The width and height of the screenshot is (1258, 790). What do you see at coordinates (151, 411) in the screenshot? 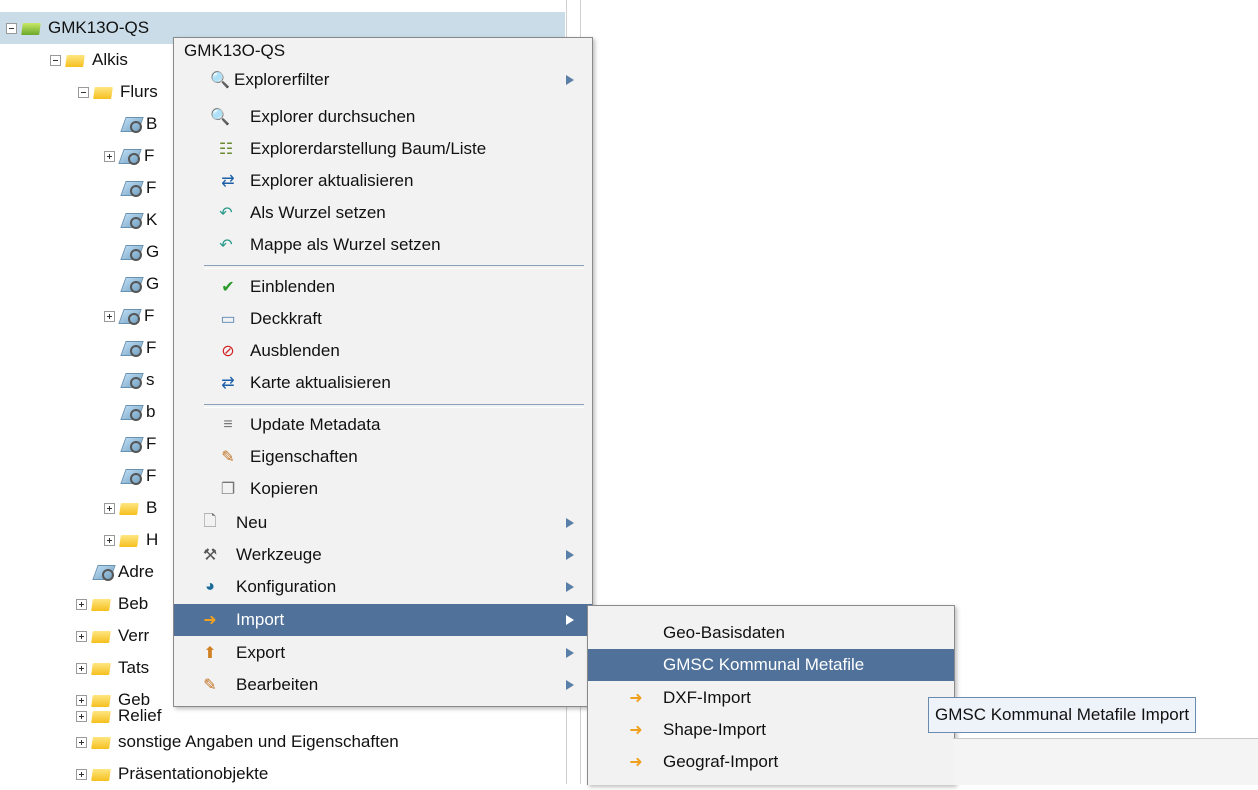
I see `tree-node-label: b` at bounding box center [151, 411].